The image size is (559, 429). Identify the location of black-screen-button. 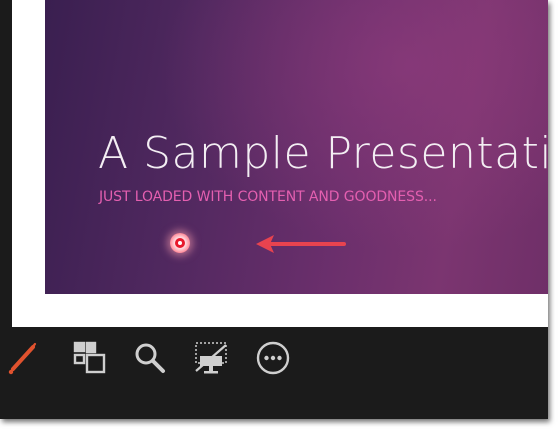
(211, 358).